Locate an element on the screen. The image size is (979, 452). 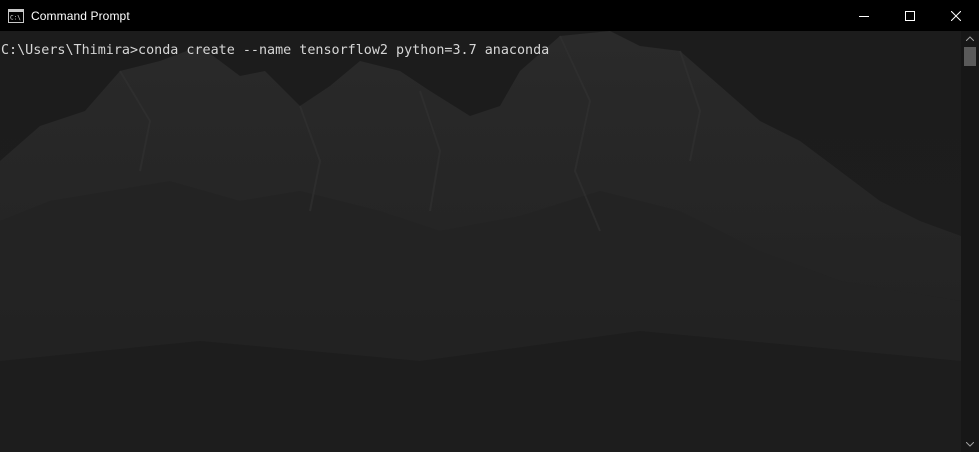
scroll-down-icon is located at coordinates (970, 444).